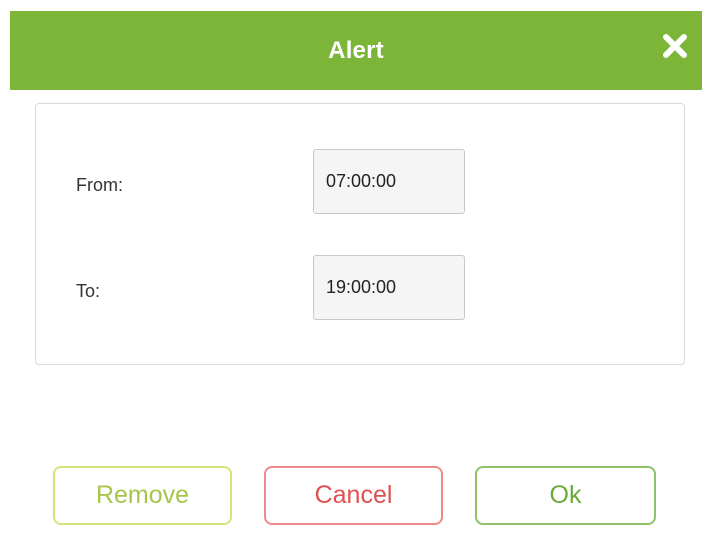  I want to click on from-time-input, so click(389, 181).